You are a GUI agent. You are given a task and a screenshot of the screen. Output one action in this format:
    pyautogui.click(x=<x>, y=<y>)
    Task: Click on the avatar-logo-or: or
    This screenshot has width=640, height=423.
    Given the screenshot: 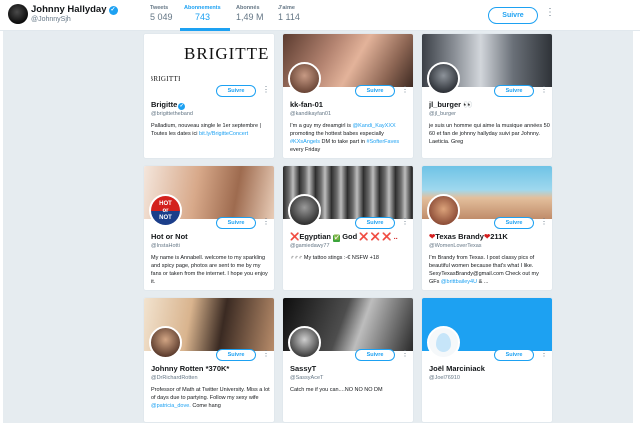 What is the action you would take?
    pyautogui.click(x=165, y=211)
    